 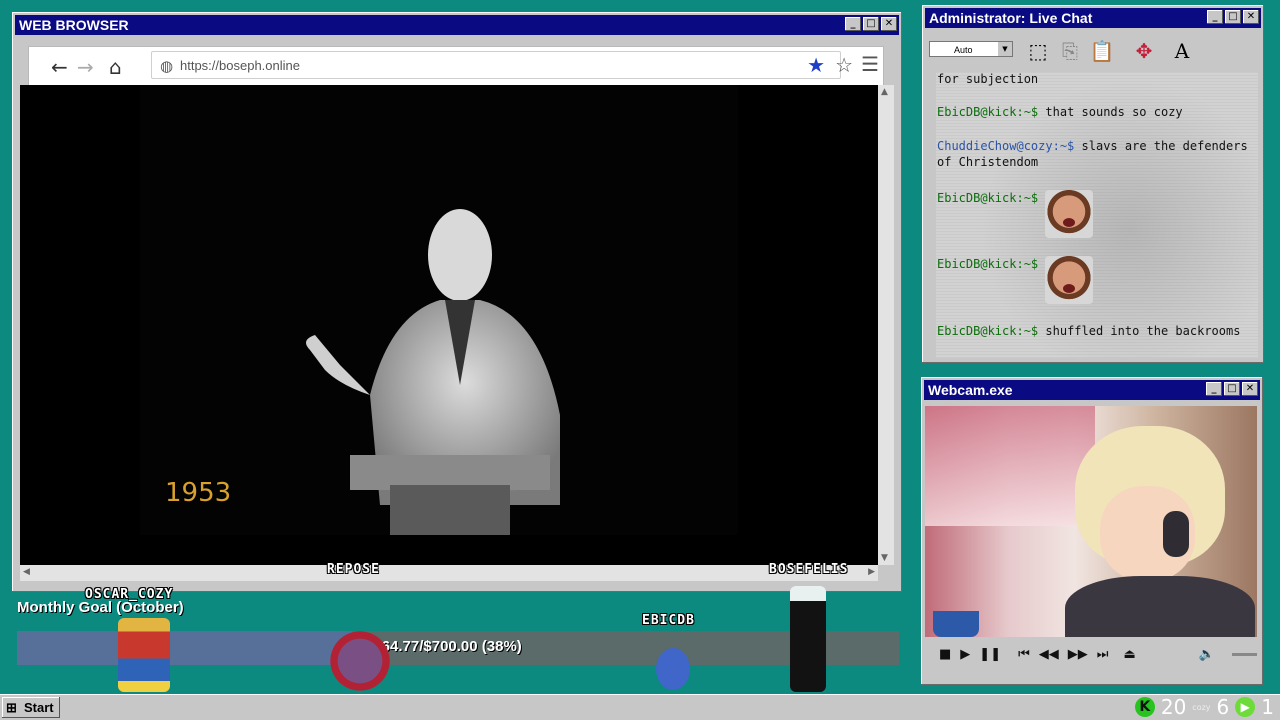 I want to click on scroll-right-icon: ▶, so click(x=871, y=572).